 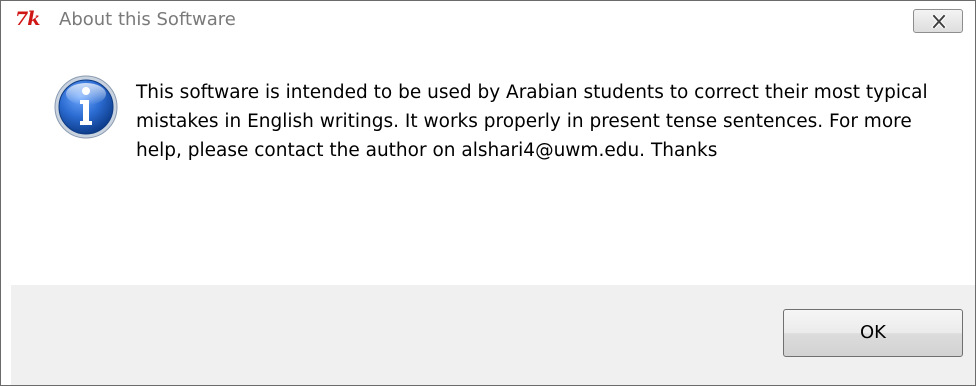 I want to click on tk-feather-icon: 7k, so click(x=27, y=19).